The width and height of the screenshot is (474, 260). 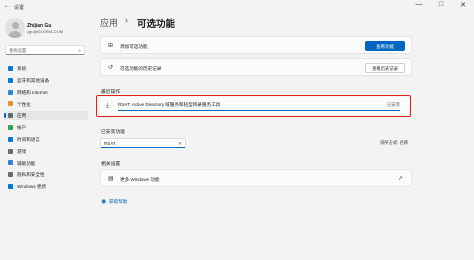 I want to click on sidebar-item-1: 蓝牙和其他设备, so click(x=46, y=80).